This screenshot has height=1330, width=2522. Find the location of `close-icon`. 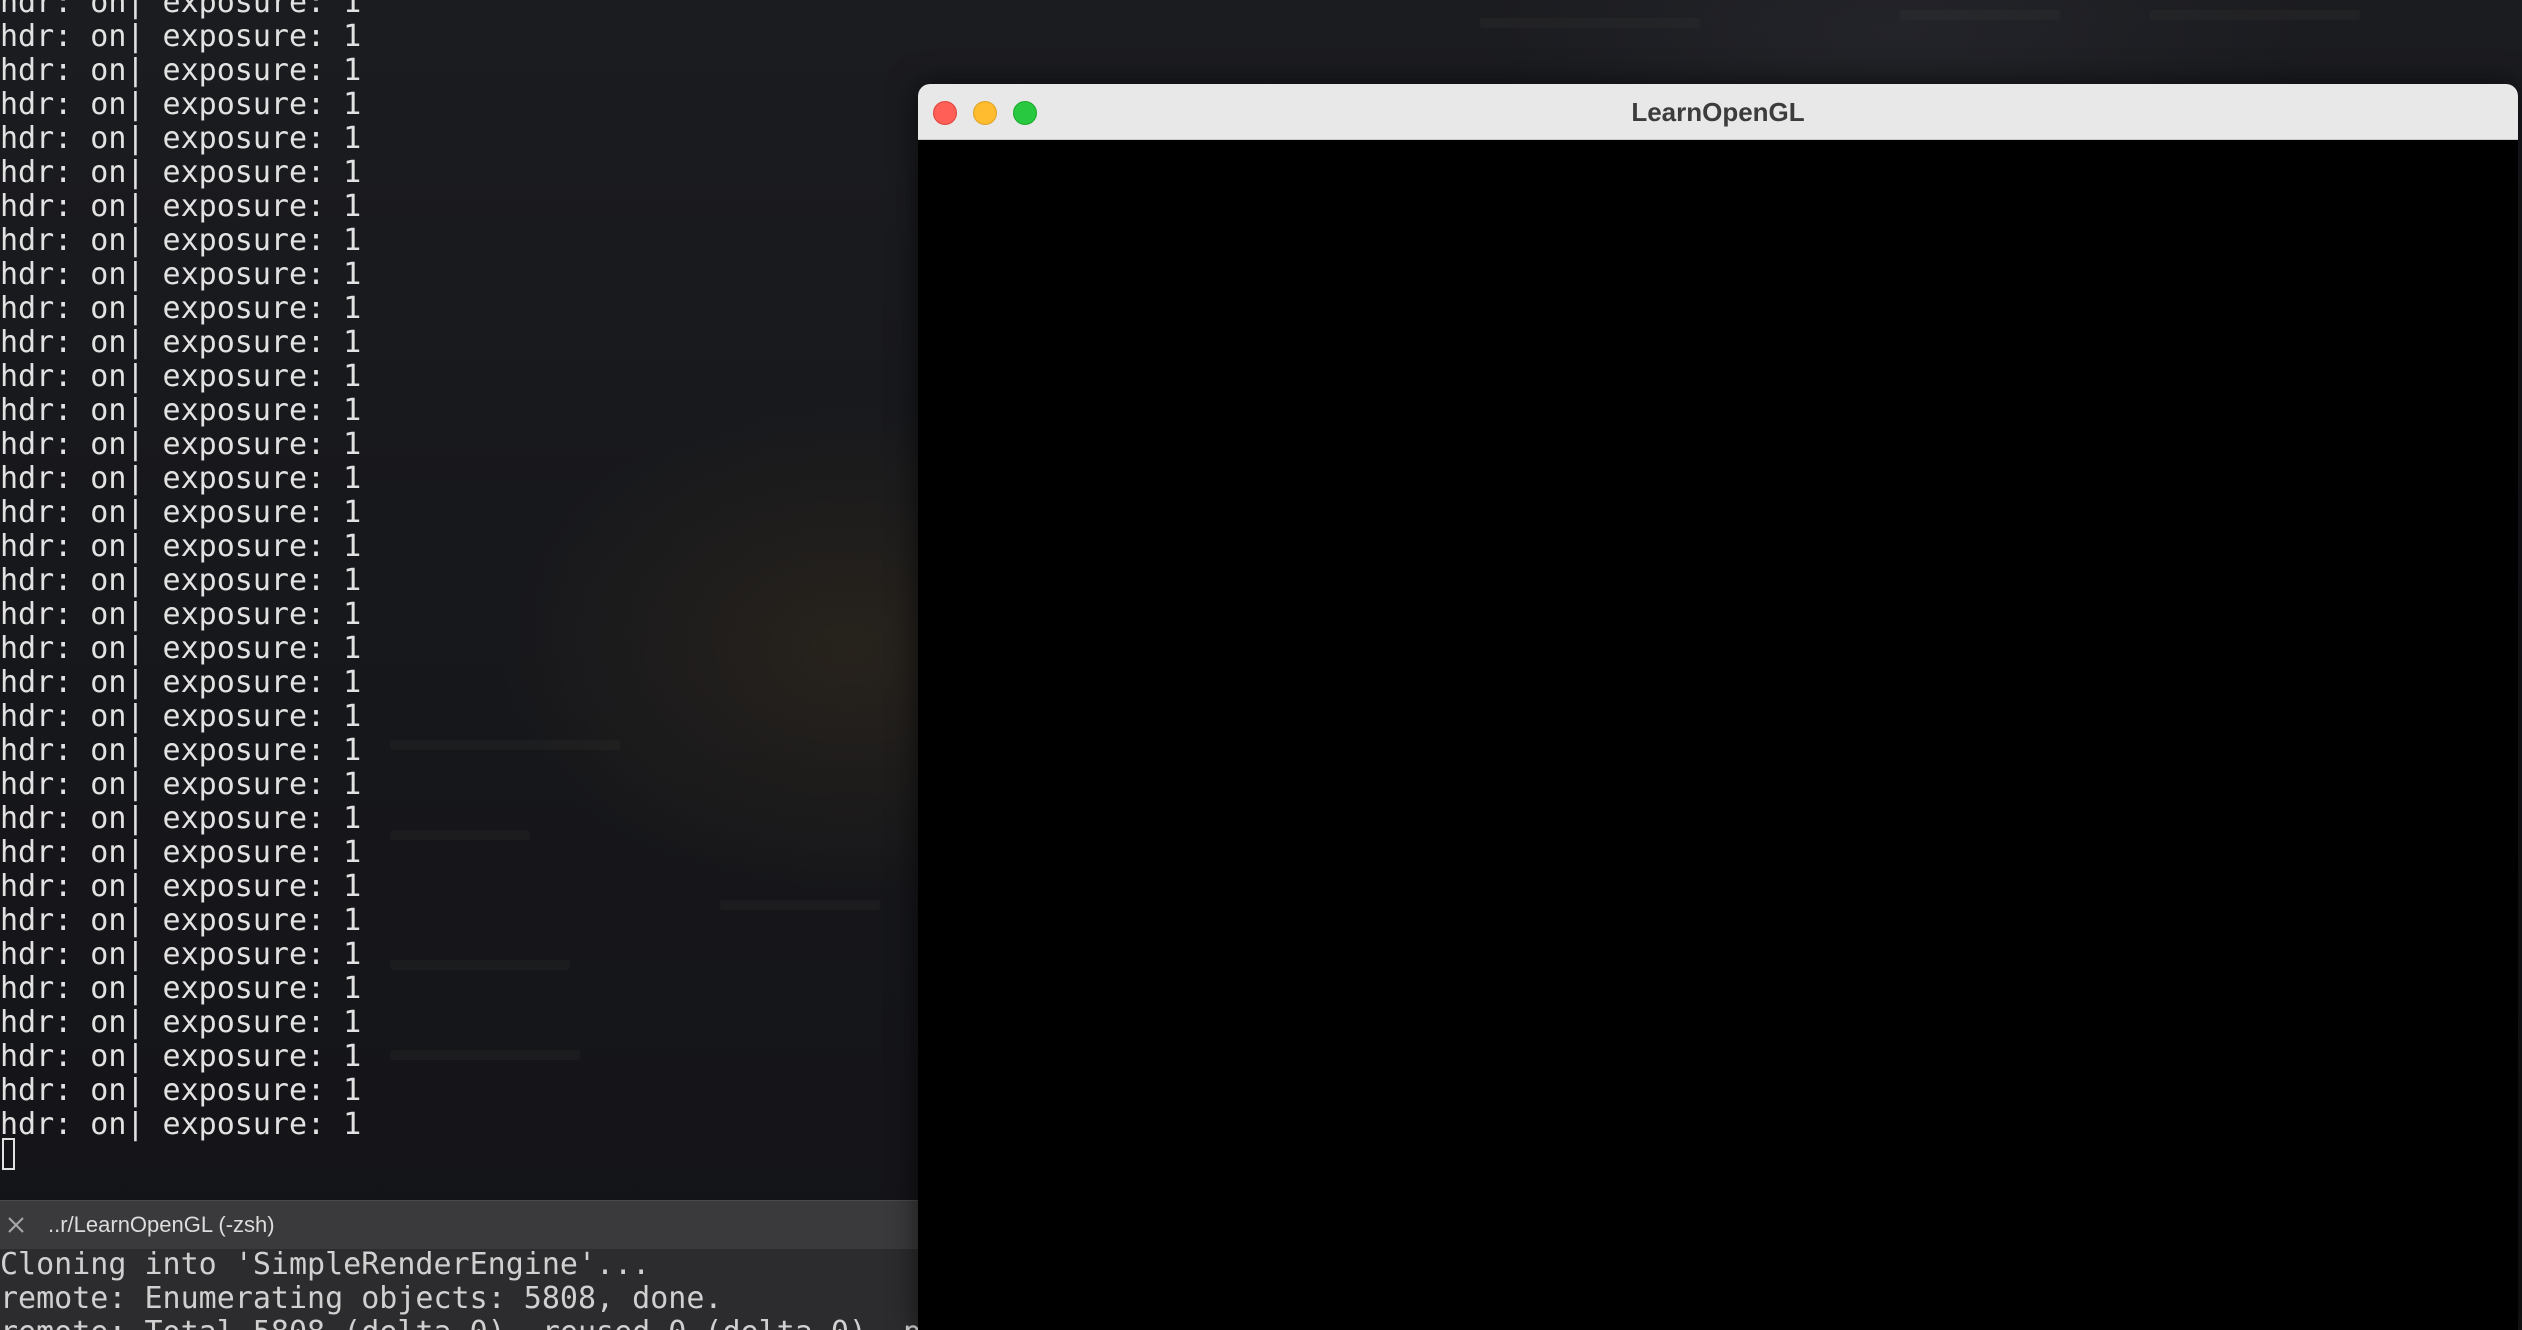

close-icon is located at coordinates (16, 1225).